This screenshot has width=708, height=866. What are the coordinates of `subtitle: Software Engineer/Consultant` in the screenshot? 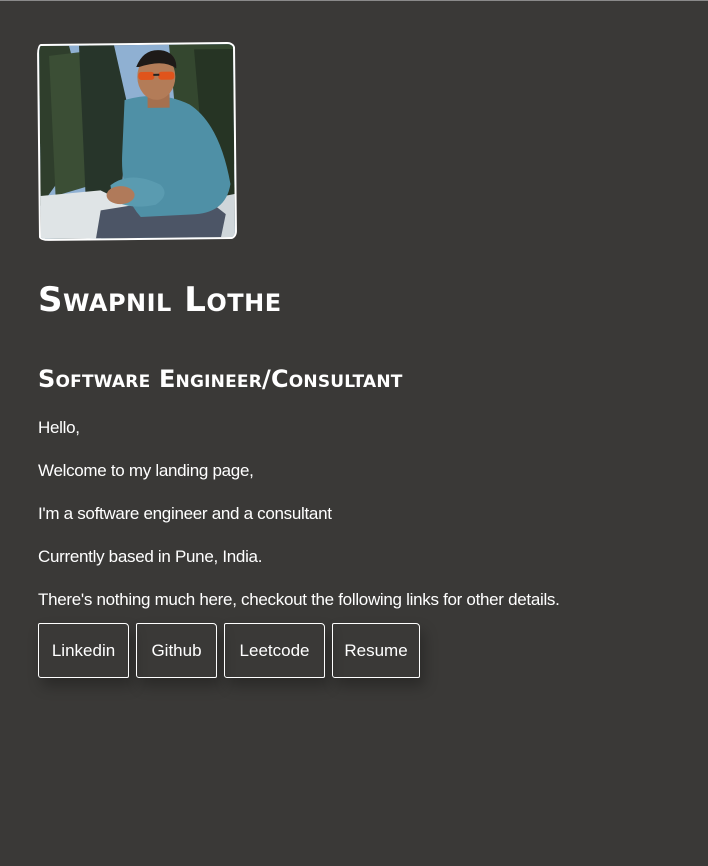 It's located at (220, 379).